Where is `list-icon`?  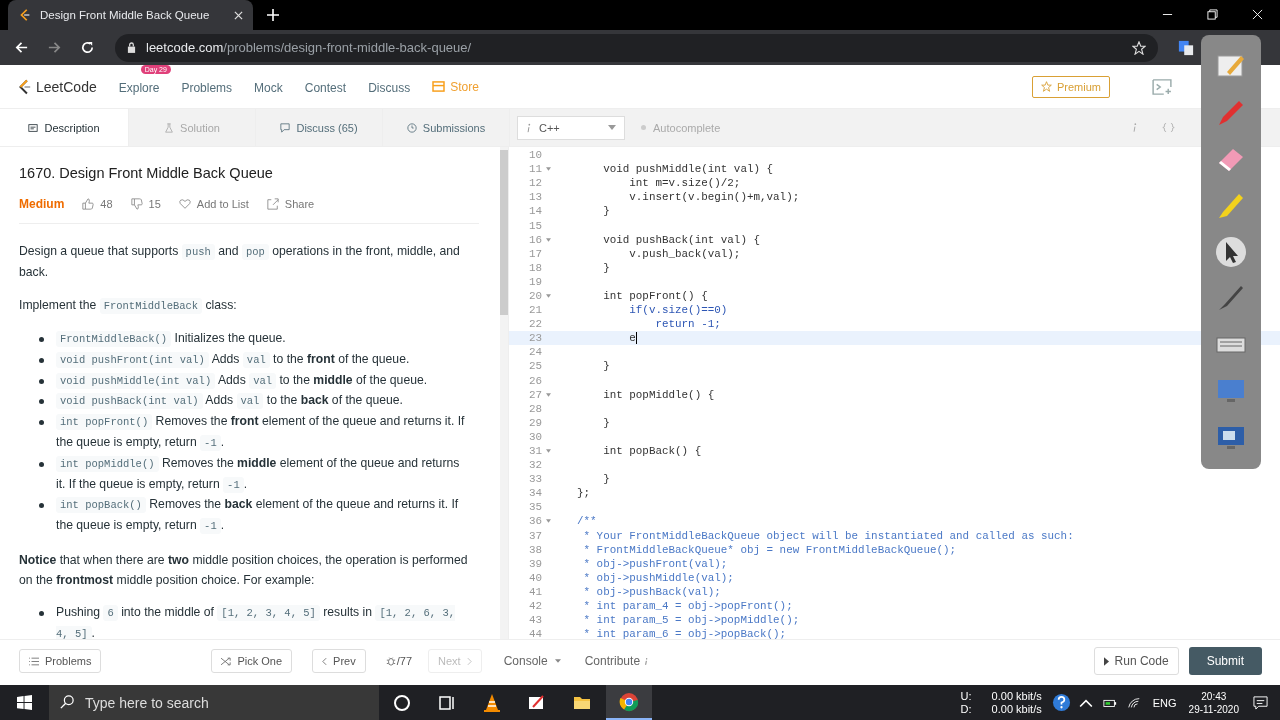 list-icon is located at coordinates (34, 661).